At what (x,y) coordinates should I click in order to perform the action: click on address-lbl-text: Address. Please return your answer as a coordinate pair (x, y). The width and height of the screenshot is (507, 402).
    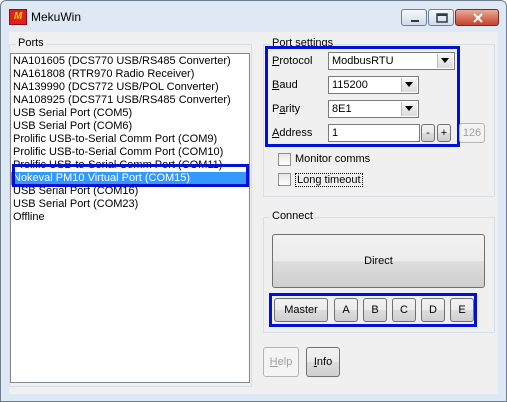
    Looking at the image, I should click on (292, 133).